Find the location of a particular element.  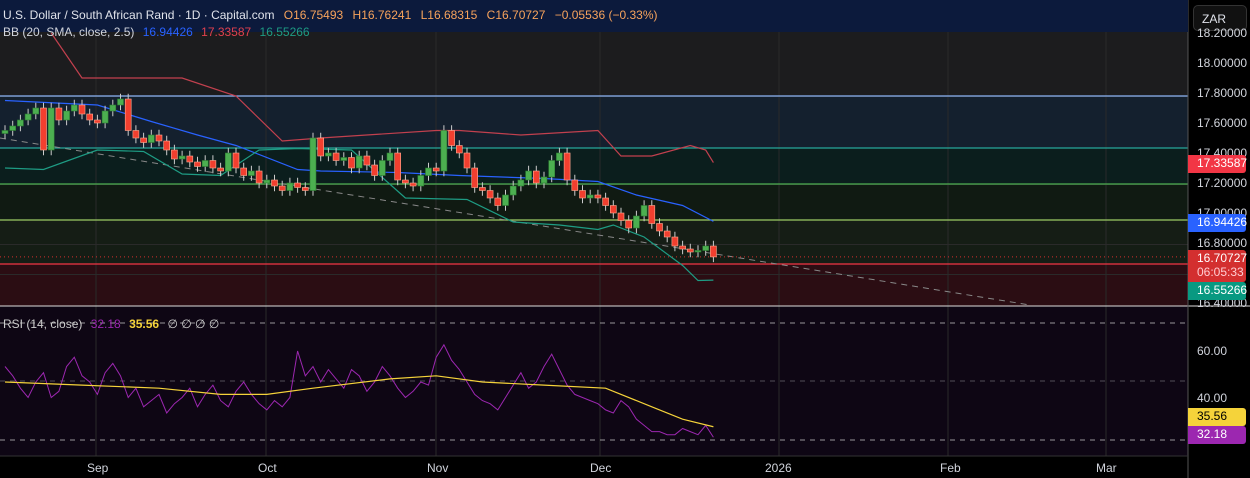

rsi-tick: 40.00 is located at coordinates (1212, 398).